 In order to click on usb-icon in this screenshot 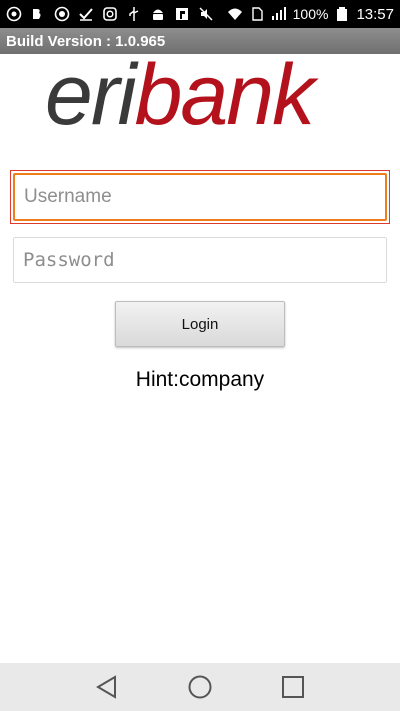, I will do `click(134, 14)`.